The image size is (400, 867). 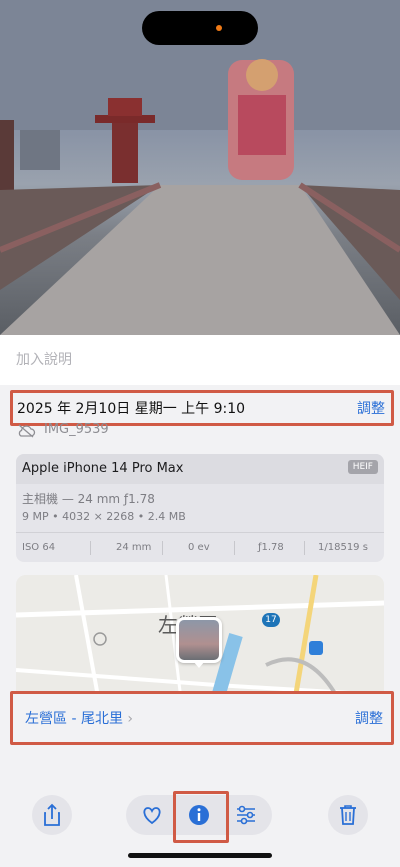 What do you see at coordinates (316, 648) in the screenshot?
I see `metro-station-icon` at bounding box center [316, 648].